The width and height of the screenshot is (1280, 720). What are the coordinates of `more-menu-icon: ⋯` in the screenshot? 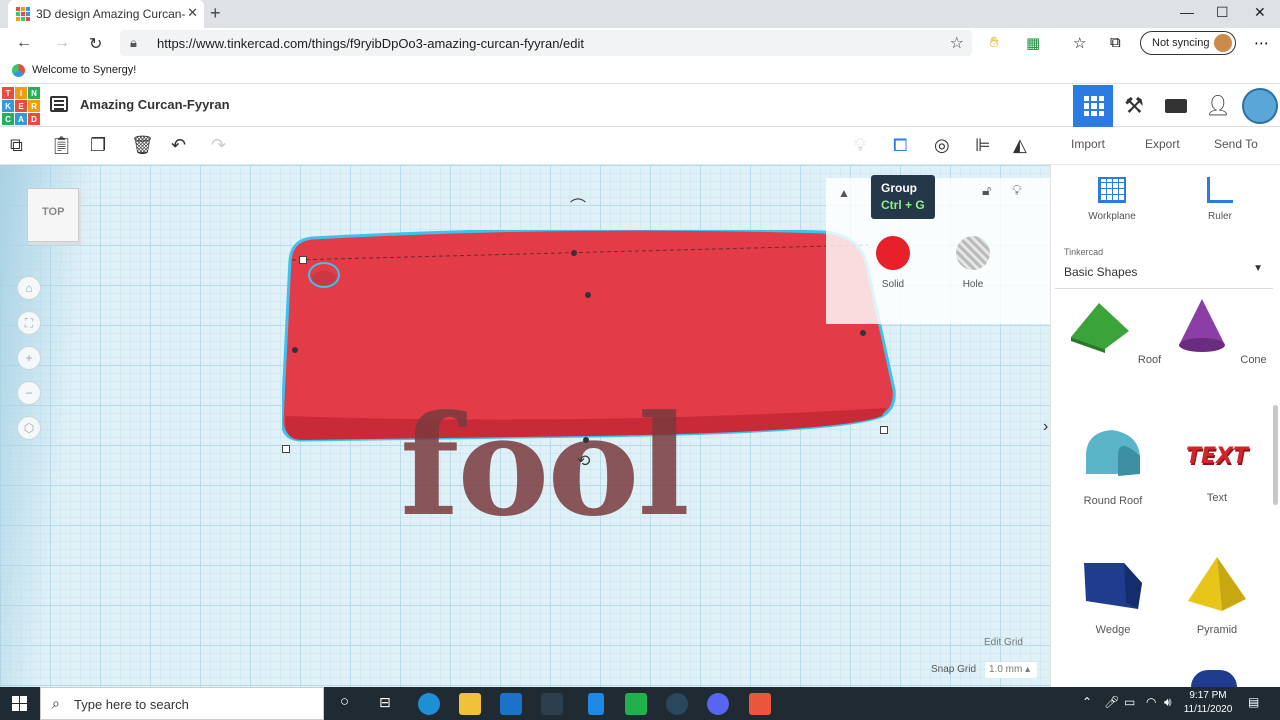 It's located at (1261, 43).